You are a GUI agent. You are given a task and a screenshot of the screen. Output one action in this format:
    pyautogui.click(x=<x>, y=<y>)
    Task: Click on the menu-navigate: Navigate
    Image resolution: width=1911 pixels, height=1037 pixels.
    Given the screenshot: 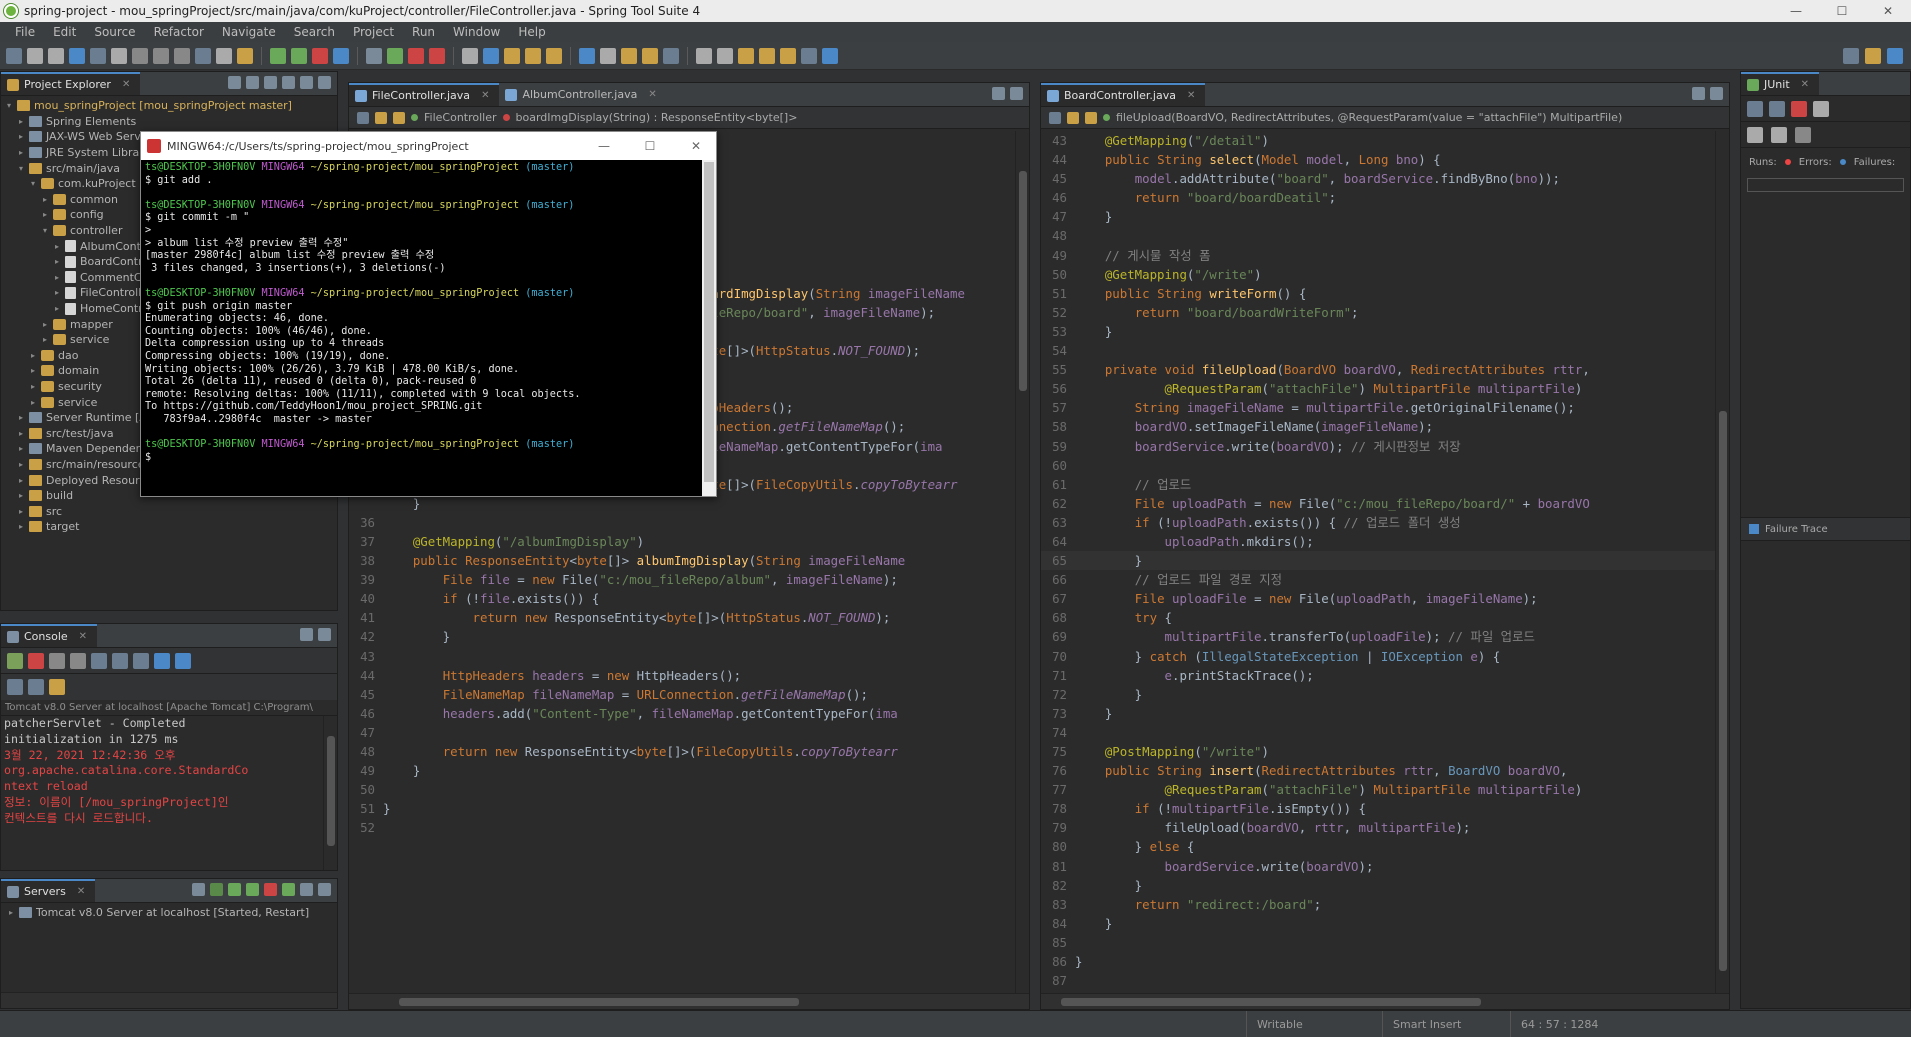 What is the action you would take?
    pyautogui.click(x=249, y=32)
    